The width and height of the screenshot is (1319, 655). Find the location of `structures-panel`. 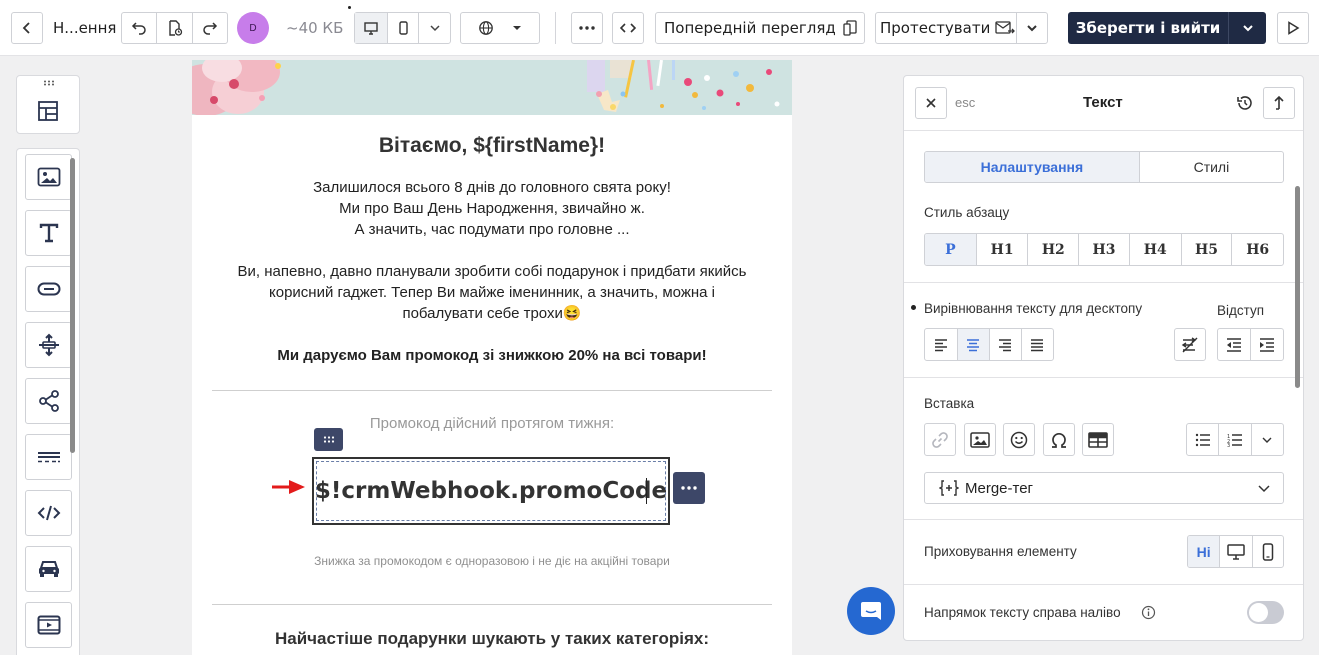

structures-panel is located at coordinates (48, 104).